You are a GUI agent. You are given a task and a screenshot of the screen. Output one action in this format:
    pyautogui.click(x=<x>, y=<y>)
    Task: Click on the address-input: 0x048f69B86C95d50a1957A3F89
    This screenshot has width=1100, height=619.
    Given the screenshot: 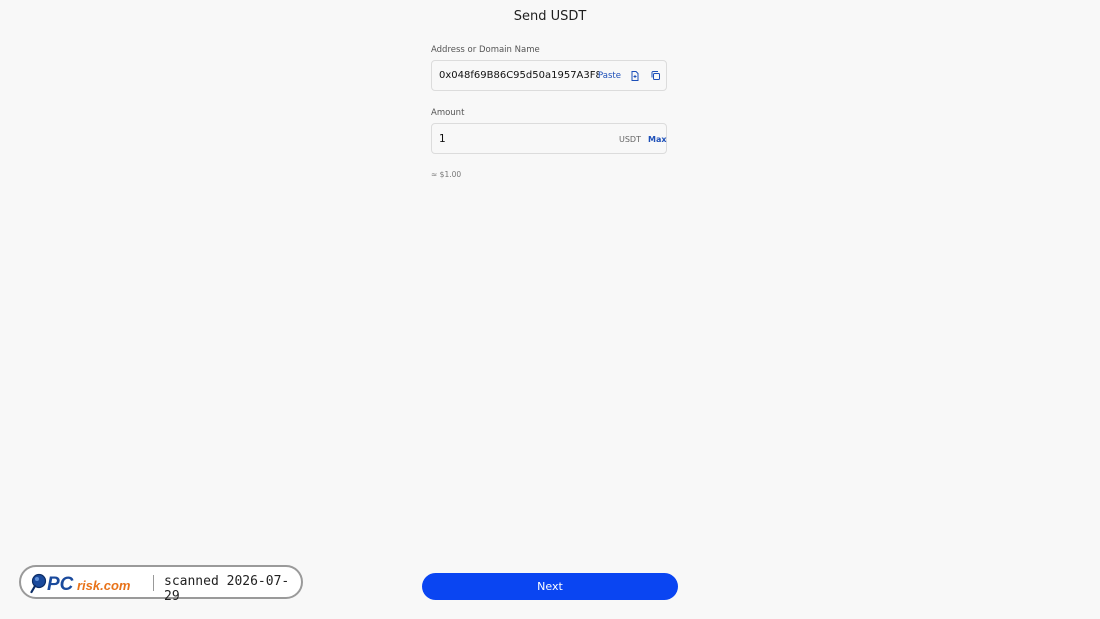 What is the action you would take?
    pyautogui.click(x=519, y=75)
    